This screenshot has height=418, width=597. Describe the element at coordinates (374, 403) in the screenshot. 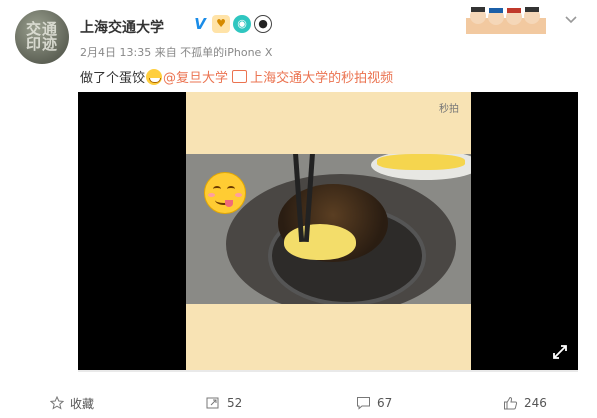

I see `comment-button: 67` at that location.